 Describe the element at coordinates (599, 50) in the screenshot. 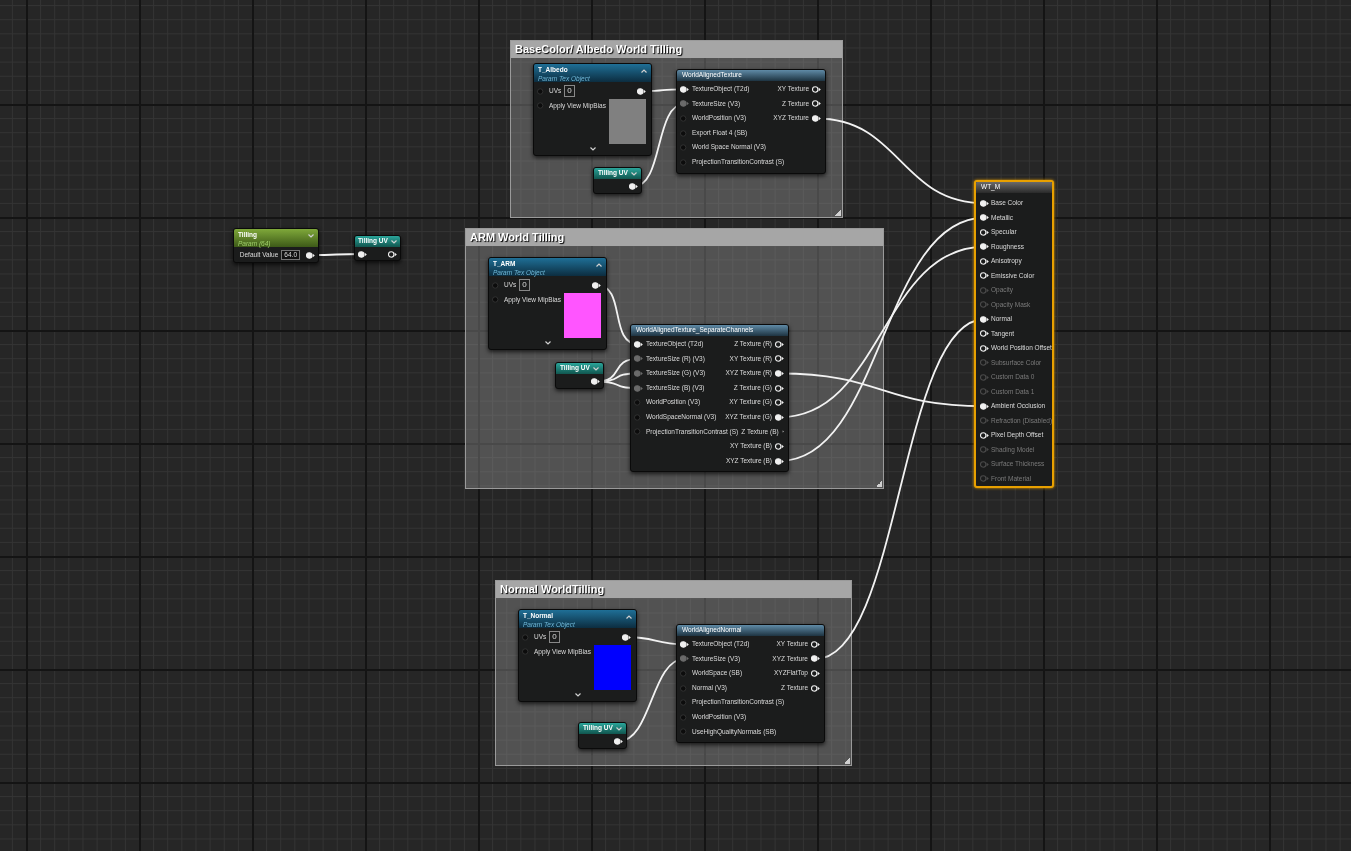

I see `comment-title: BaseColor/ Albedo World Tilling` at that location.